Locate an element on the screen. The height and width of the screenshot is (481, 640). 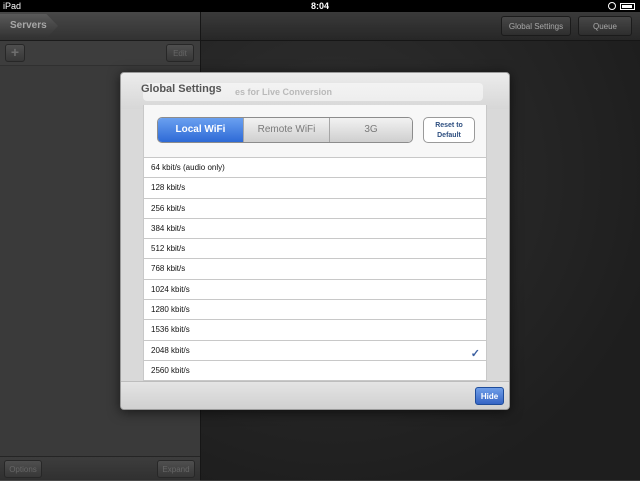
bitrate-label: 128 kbit/s is located at coordinates (168, 188).